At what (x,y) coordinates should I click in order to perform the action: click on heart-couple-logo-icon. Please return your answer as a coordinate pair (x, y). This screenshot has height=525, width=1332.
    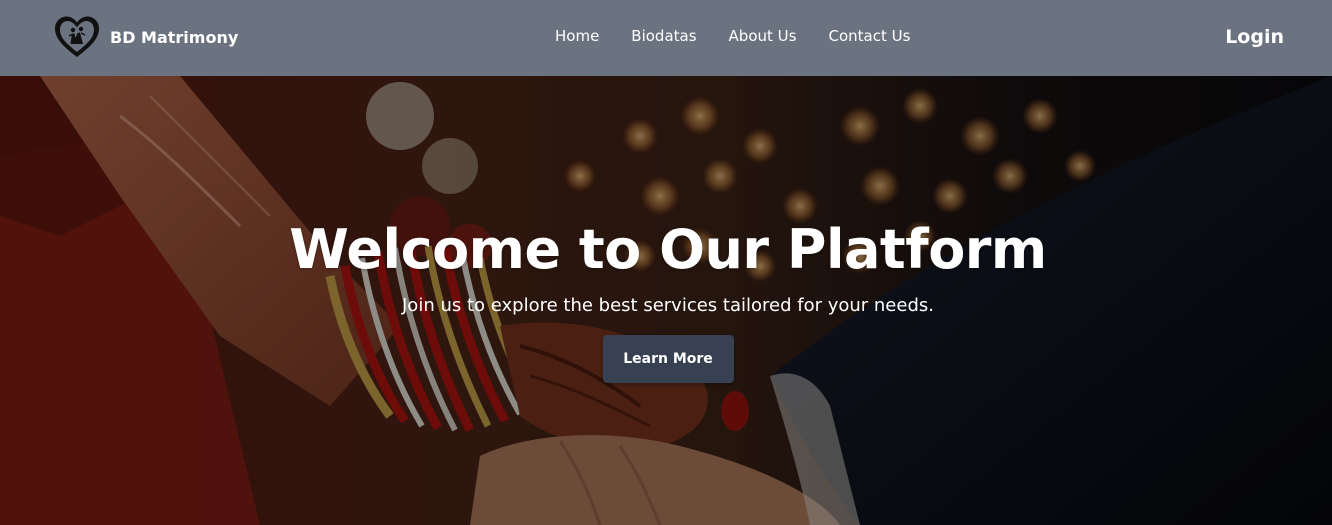
    Looking at the image, I should click on (77, 36).